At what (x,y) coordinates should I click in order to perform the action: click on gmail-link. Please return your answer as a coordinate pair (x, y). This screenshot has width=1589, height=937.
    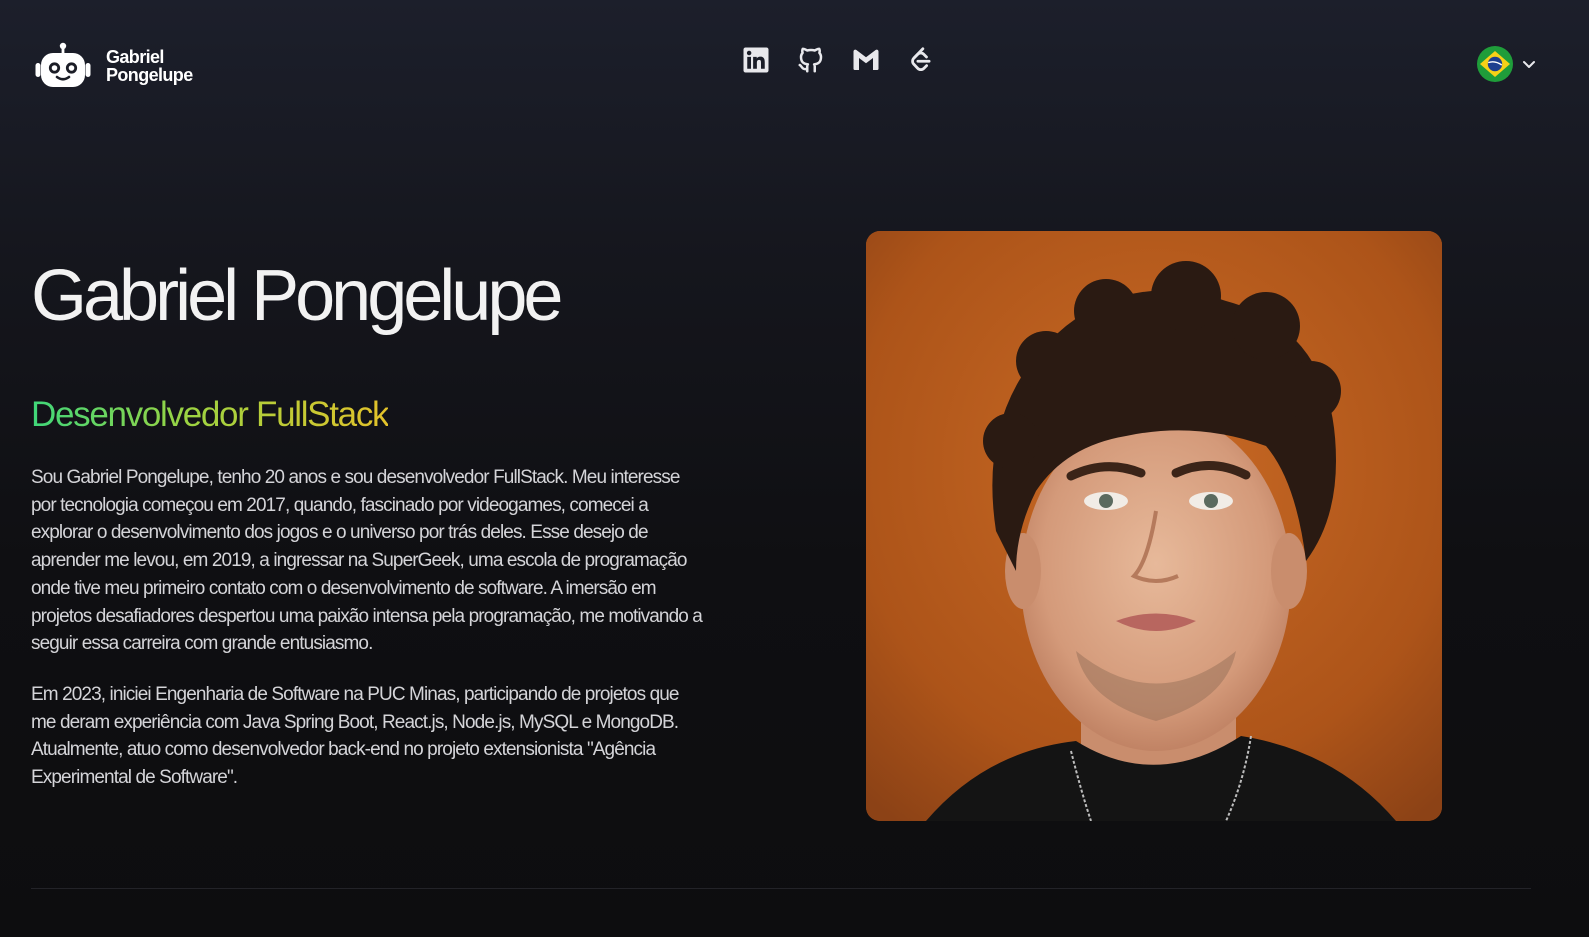
    Looking at the image, I should click on (866, 60).